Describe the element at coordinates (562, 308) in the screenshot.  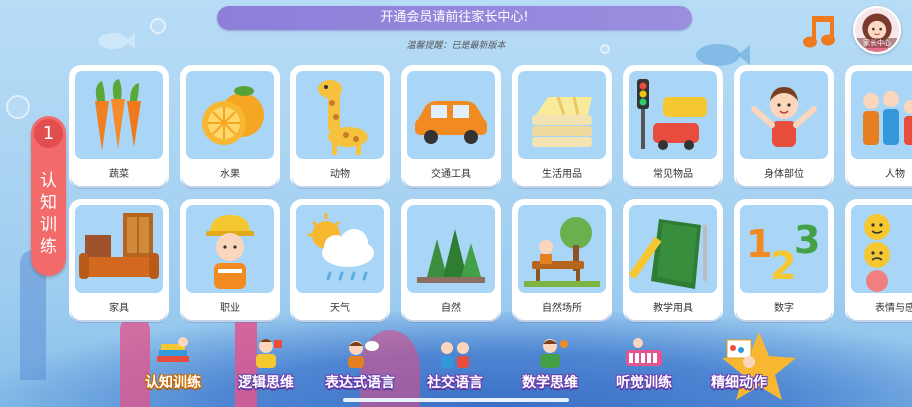
I see `card-label: 自然场所` at that location.